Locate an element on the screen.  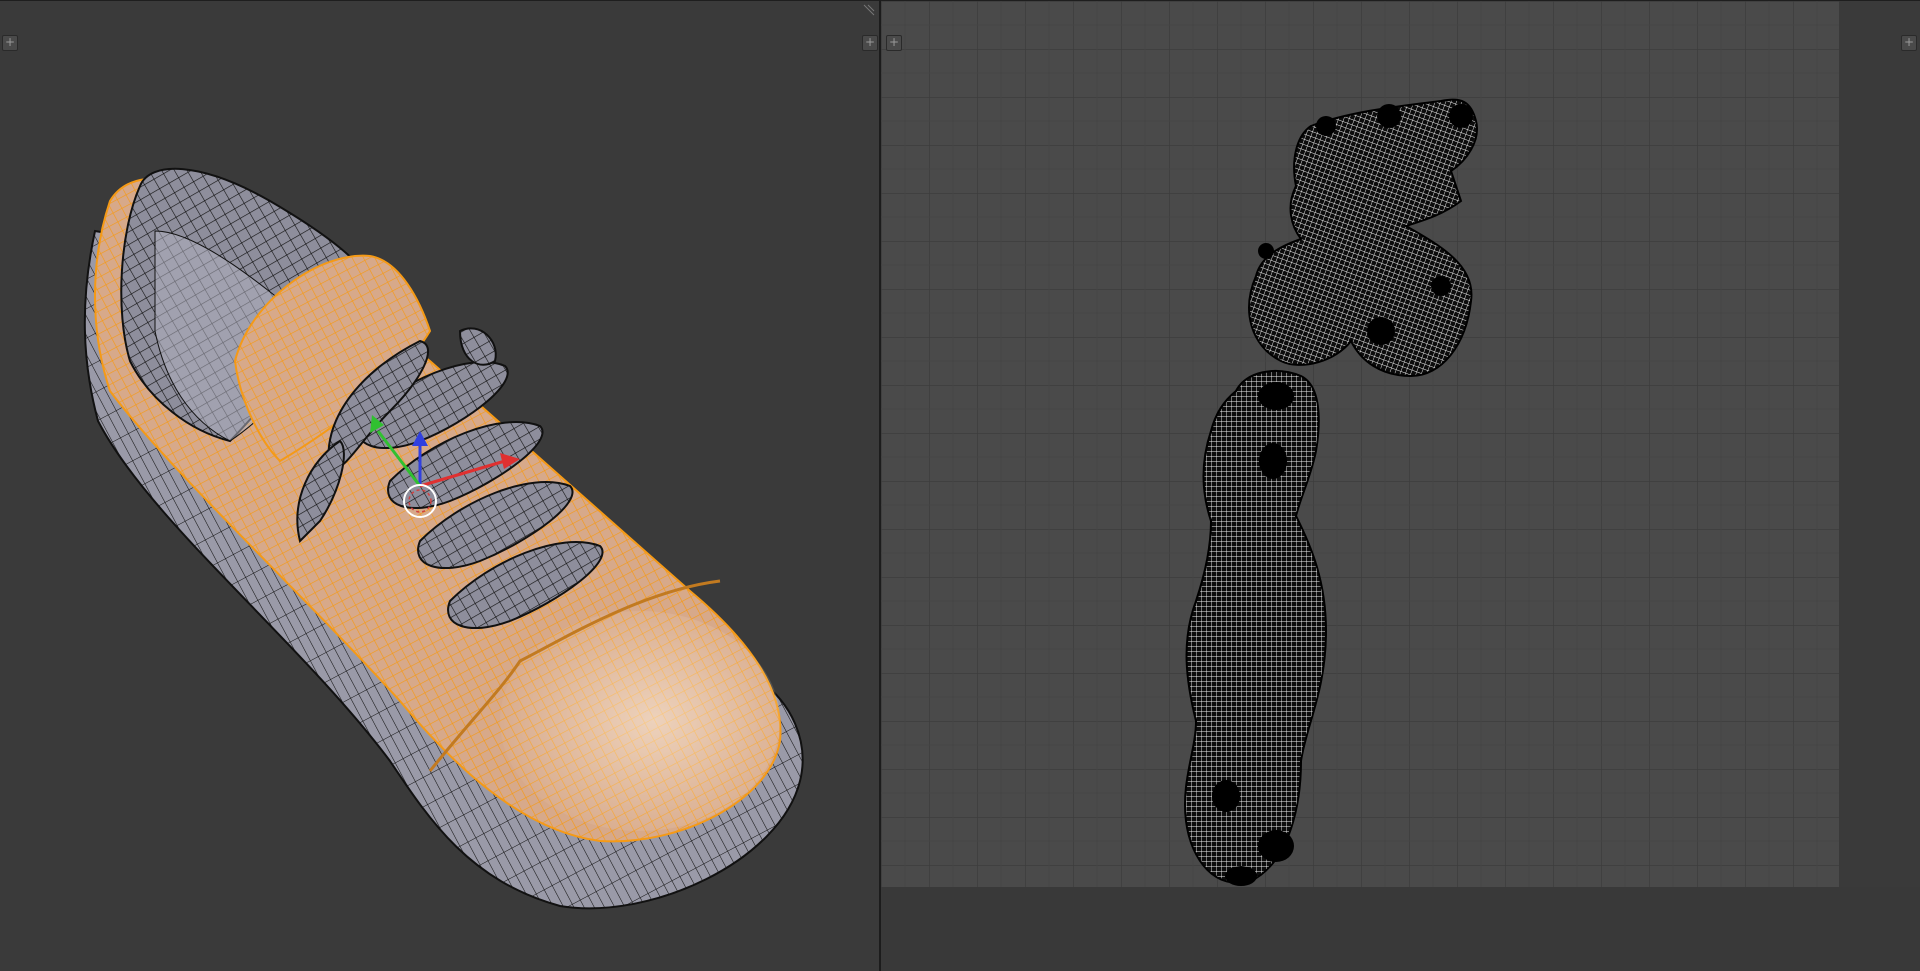
viewport-corner-plus-right-icon: + is located at coordinates (870, 43).